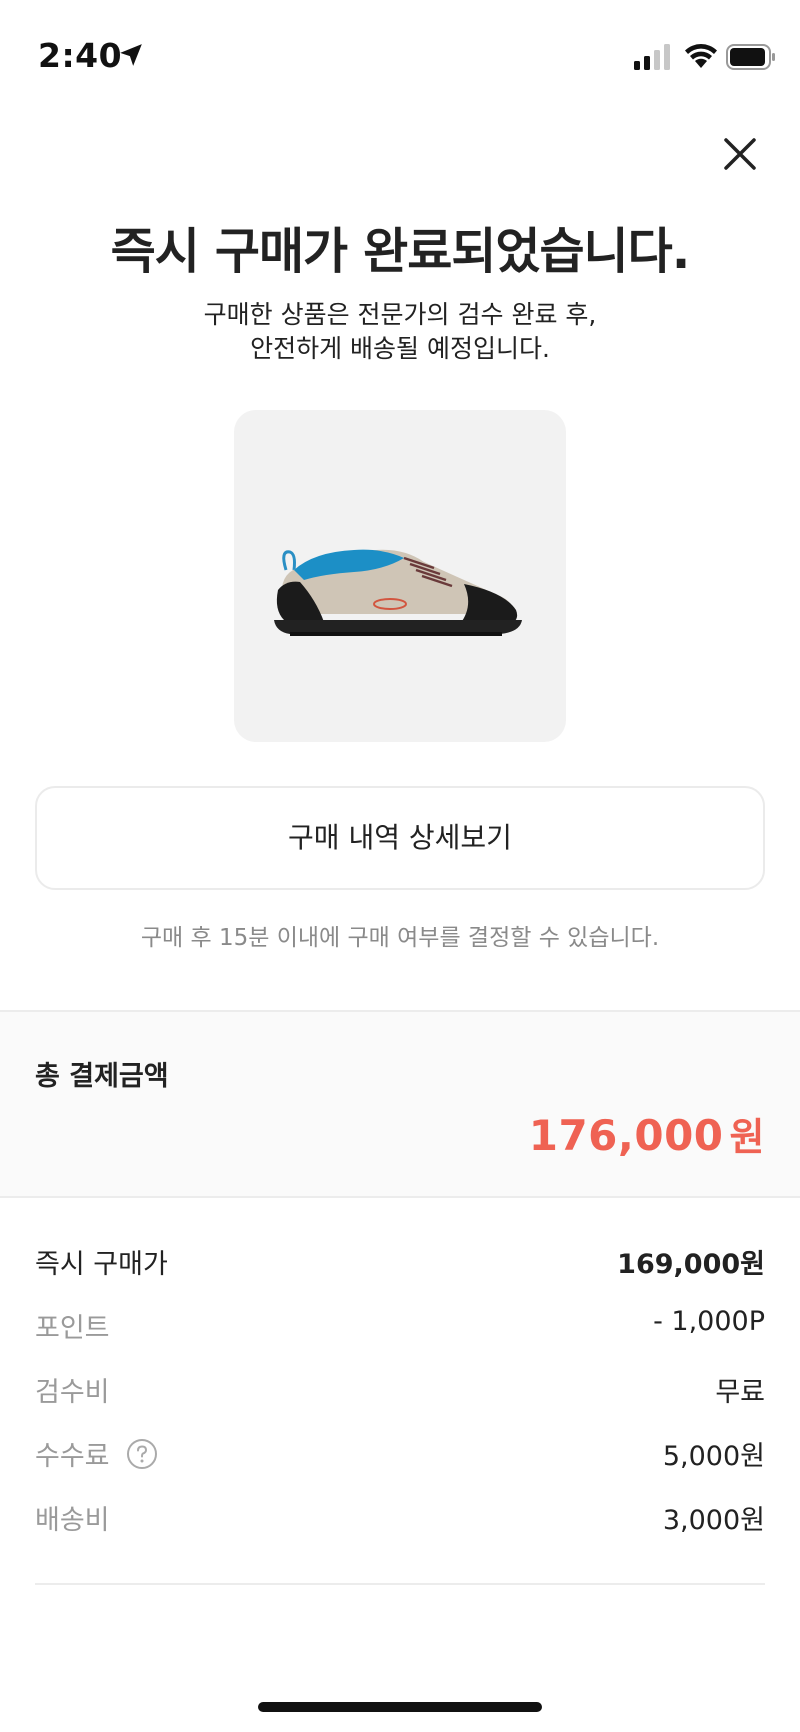  I want to click on breakdown-value: 5,000원, so click(713, 1456).